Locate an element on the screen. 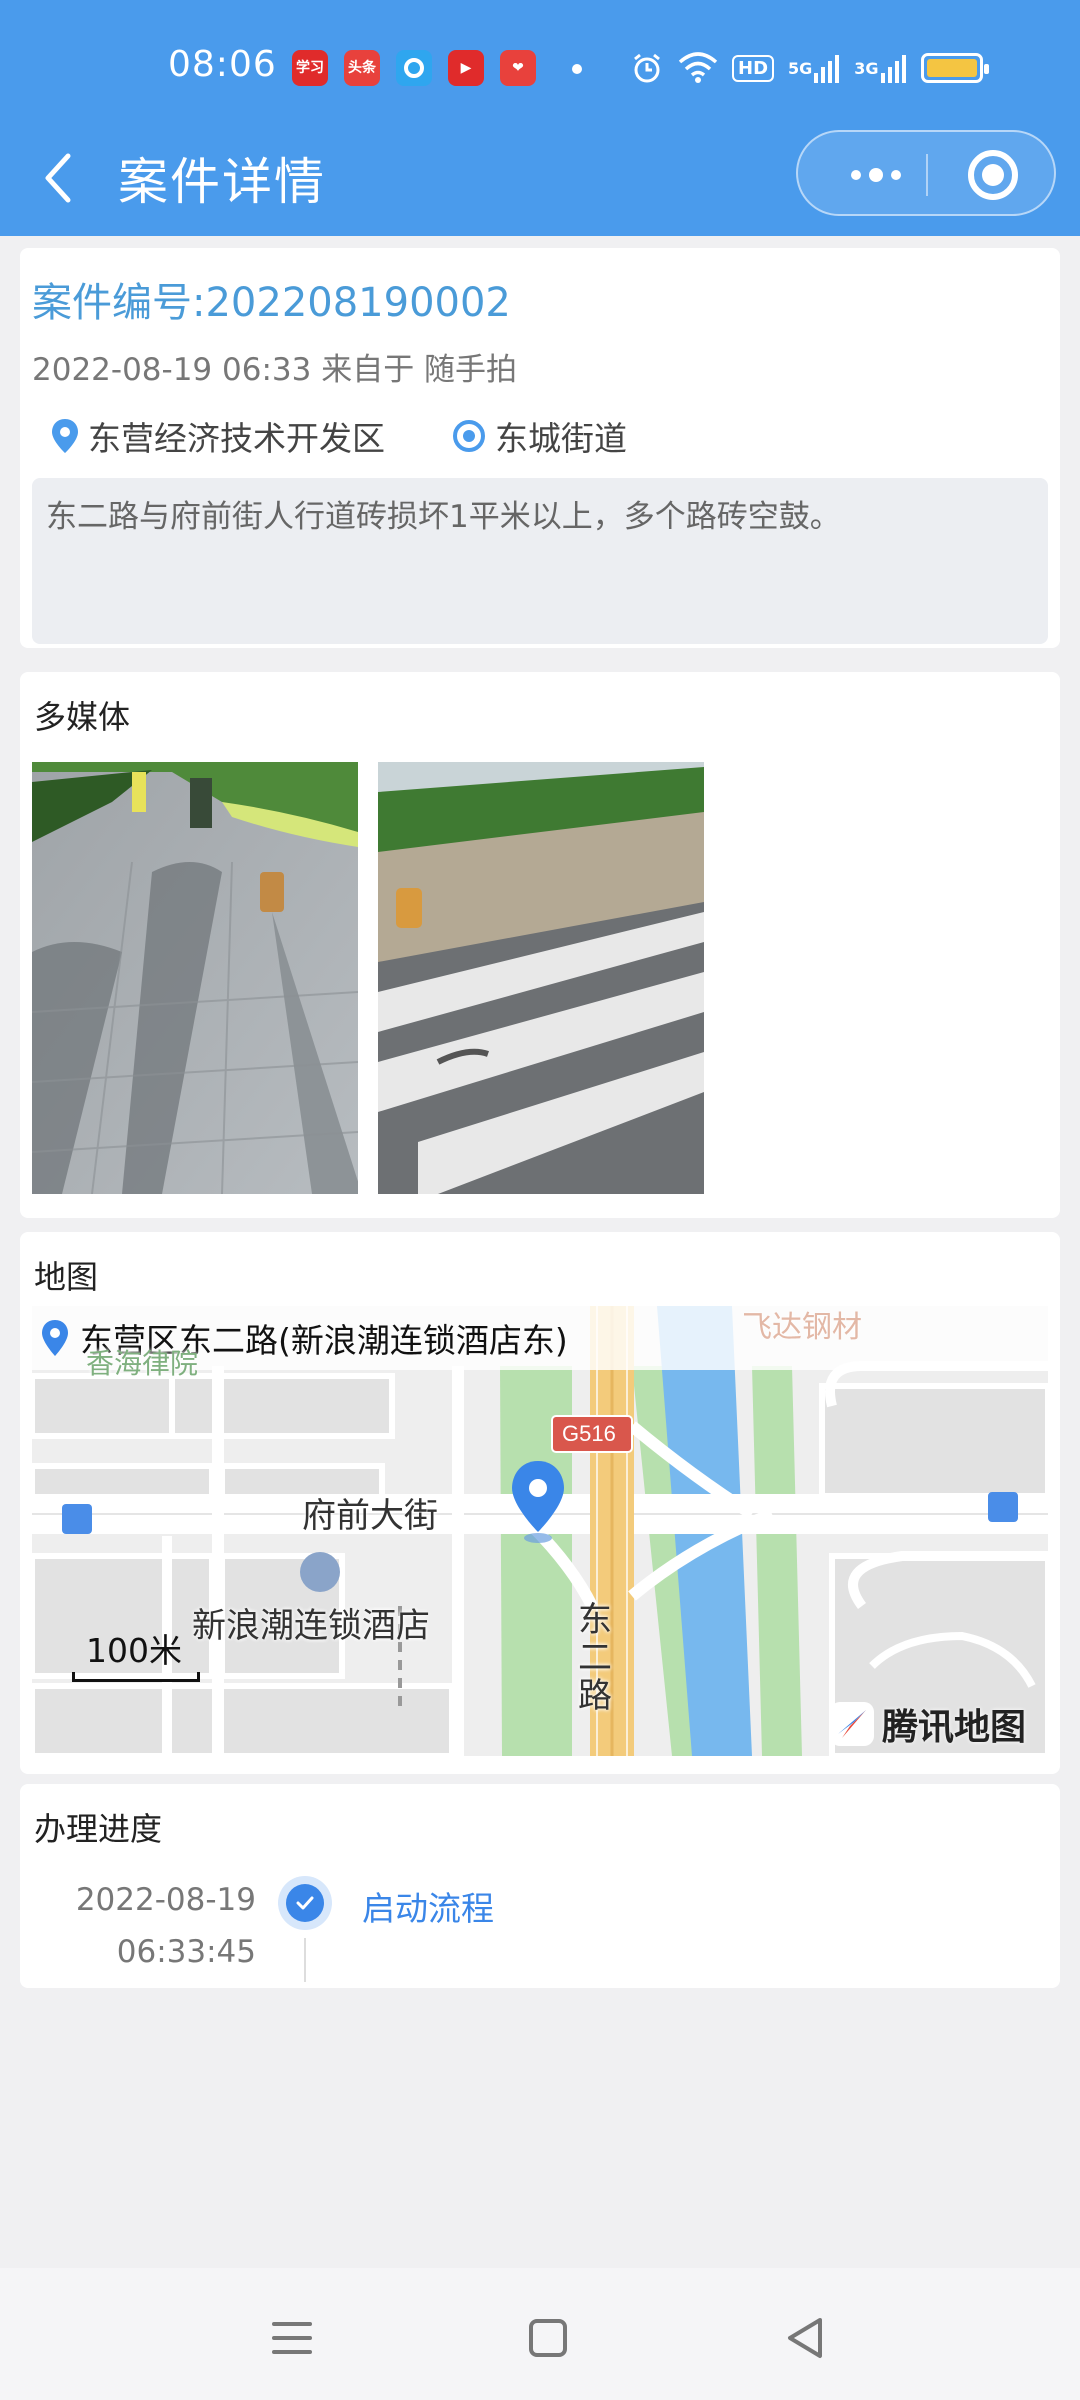  progress-step-date: 2022-08-19 is located at coordinates (165, 1900).